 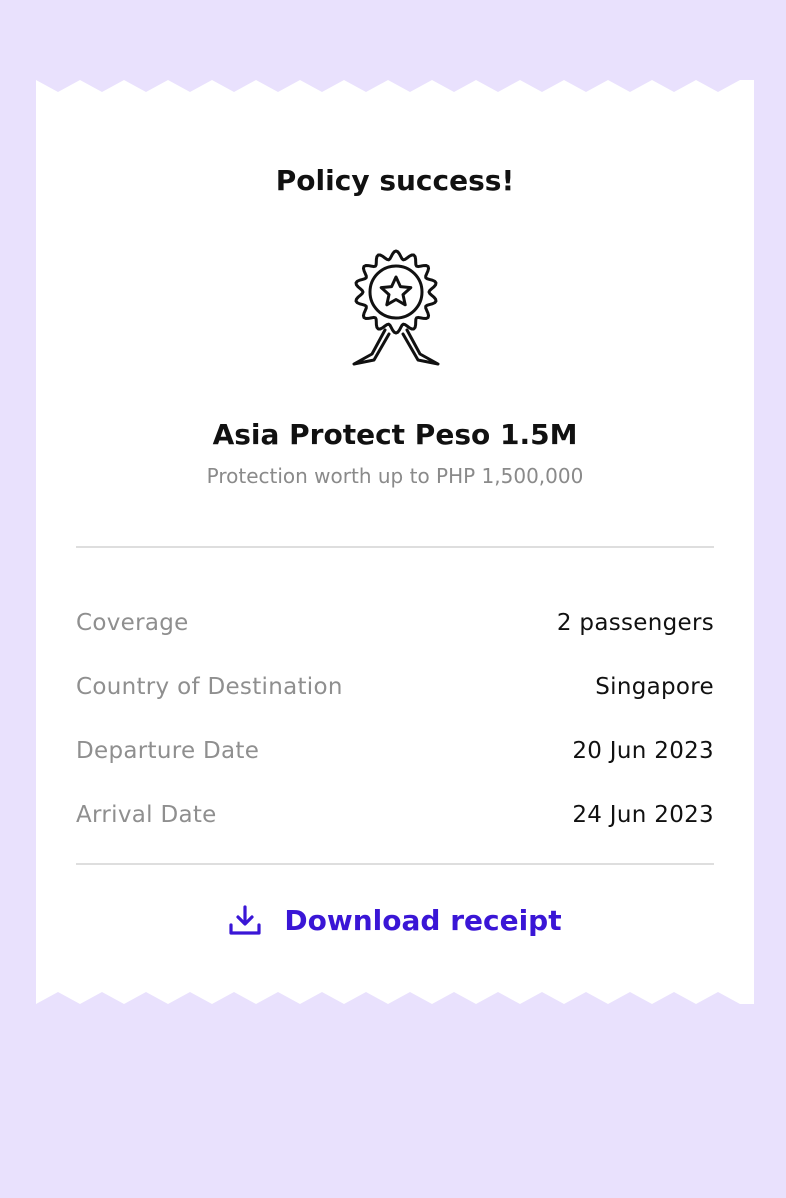 What do you see at coordinates (395, 180) in the screenshot?
I see `page-title: Policy success!` at bounding box center [395, 180].